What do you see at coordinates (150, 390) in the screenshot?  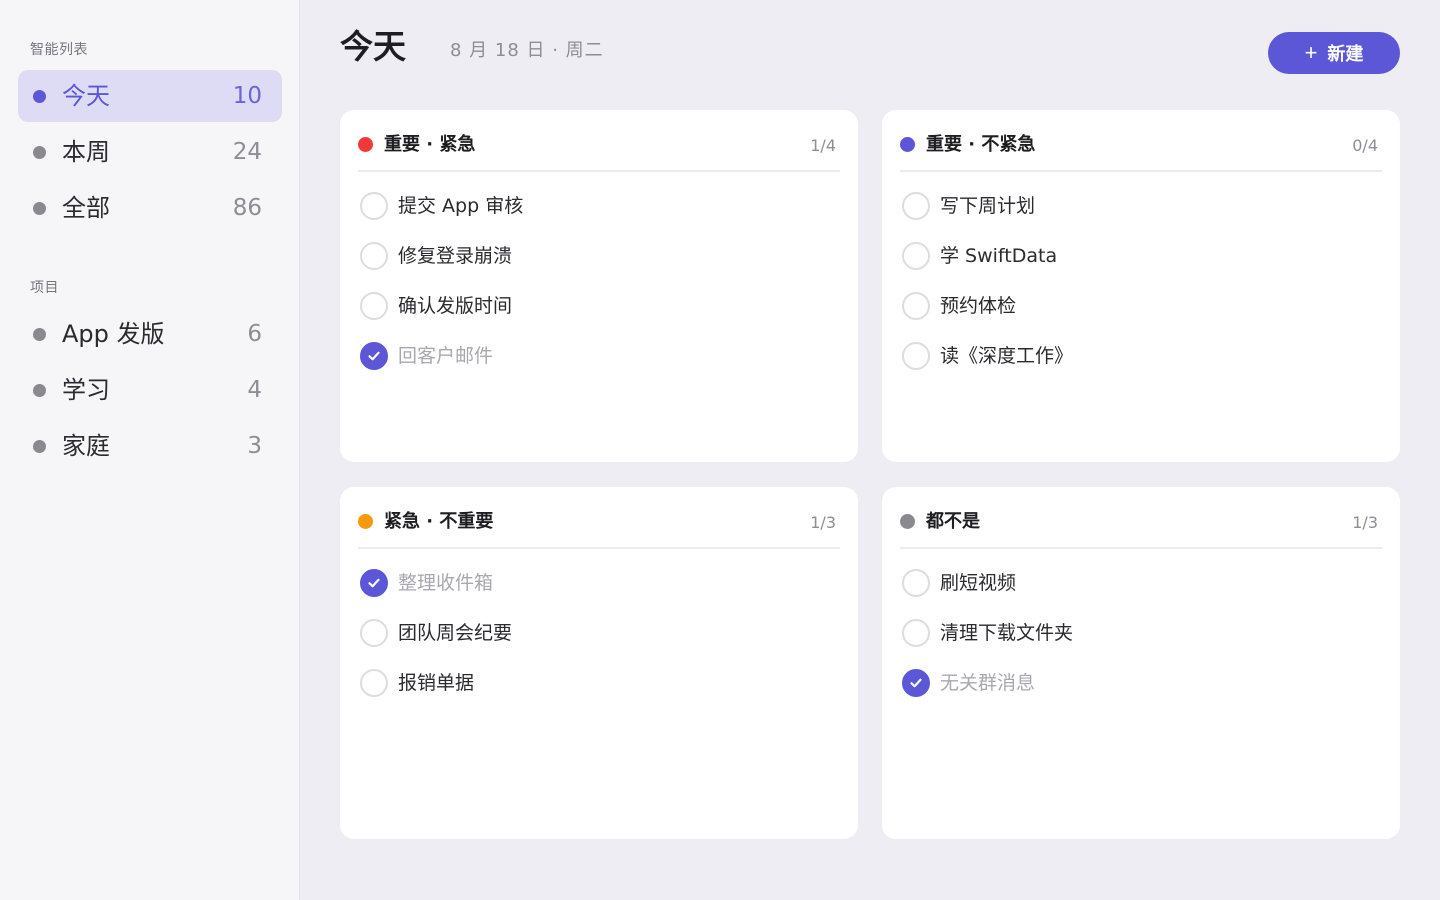 I see `sidebar-item-study: 学习 4` at bounding box center [150, 390].